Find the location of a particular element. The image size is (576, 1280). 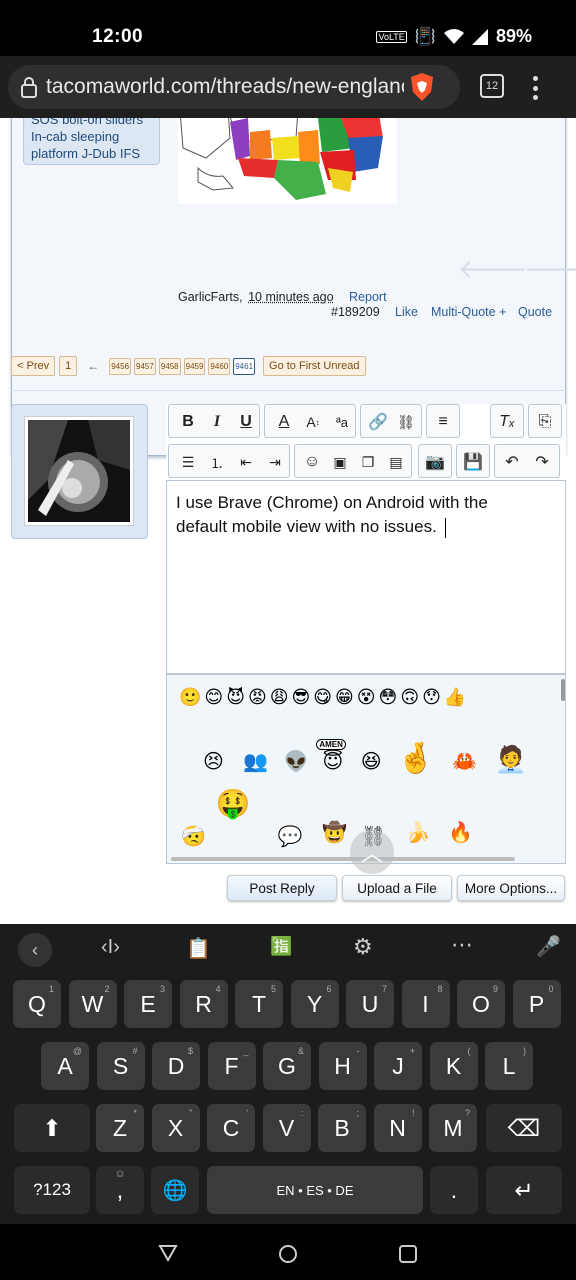

backspace-key: ⌫ is located at coordinates (524, 1128).